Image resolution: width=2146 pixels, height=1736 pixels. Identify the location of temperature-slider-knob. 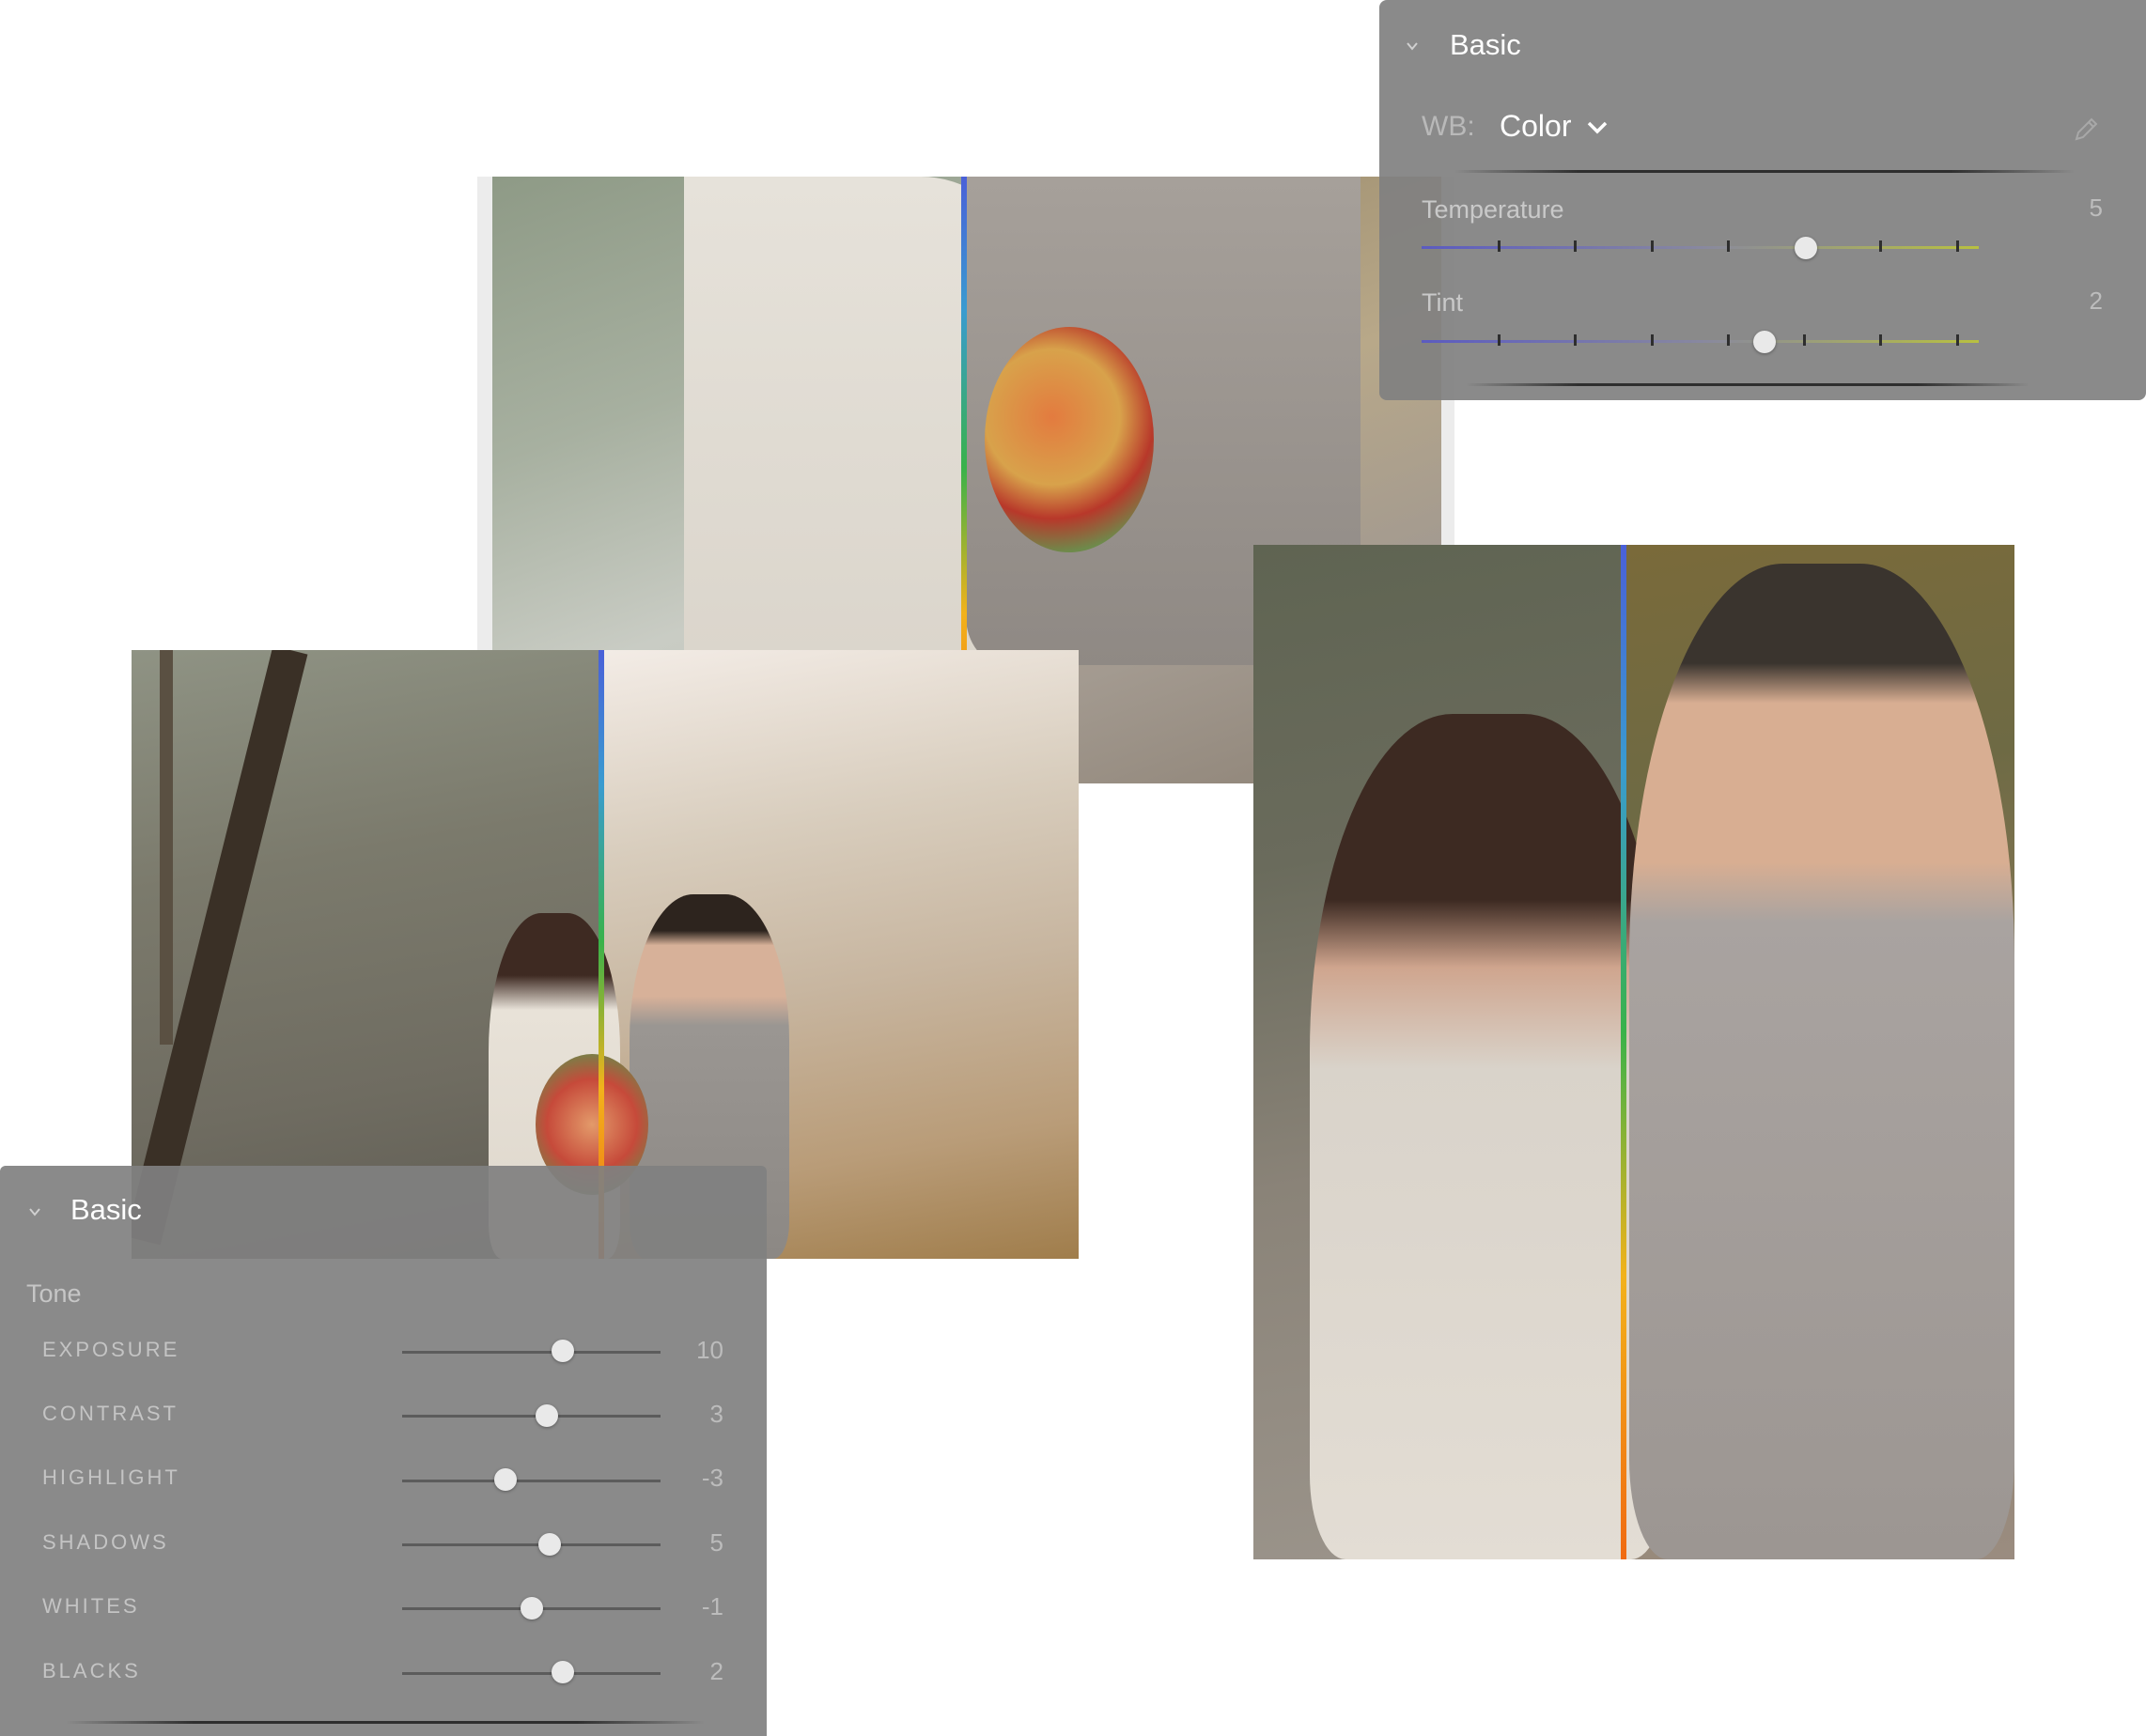
(1806, 248).